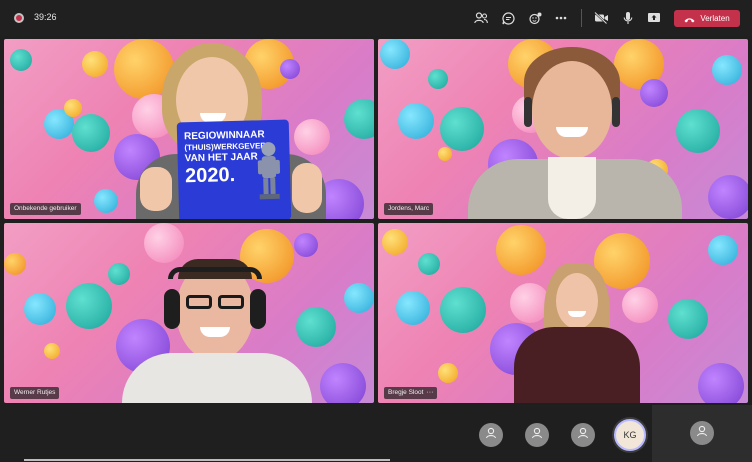  What do you see at coordinates (429, 392) in the screenshot?
I see `tile-more-options-icon: ···` at bounding box center [429, 392].